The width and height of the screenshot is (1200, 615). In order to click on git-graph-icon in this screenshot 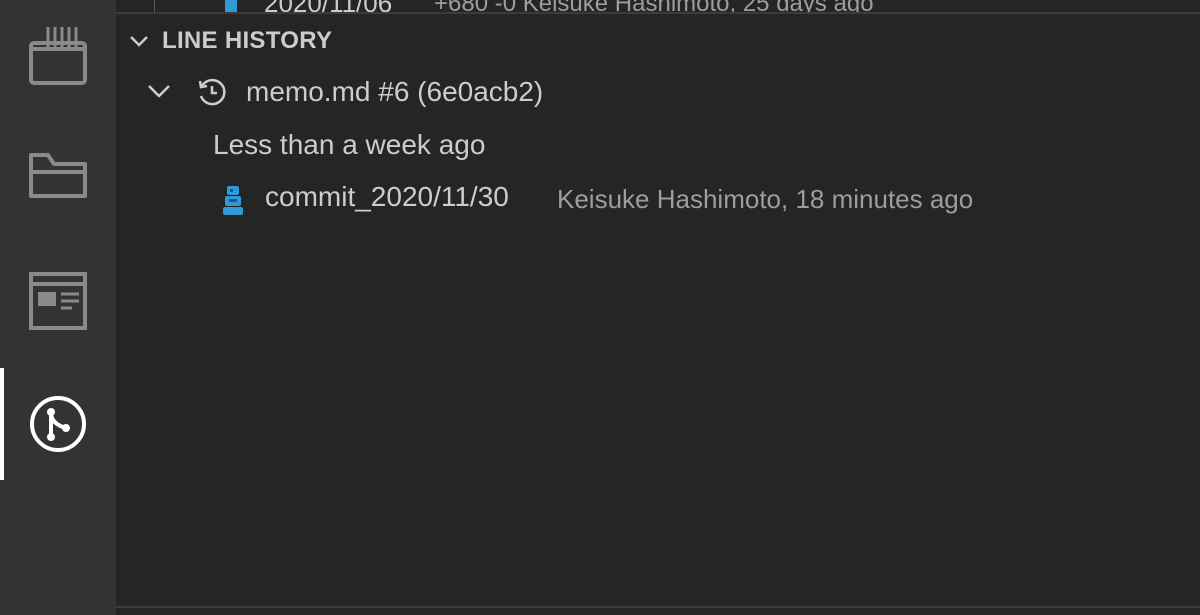, I will do `click(58, 424)`.